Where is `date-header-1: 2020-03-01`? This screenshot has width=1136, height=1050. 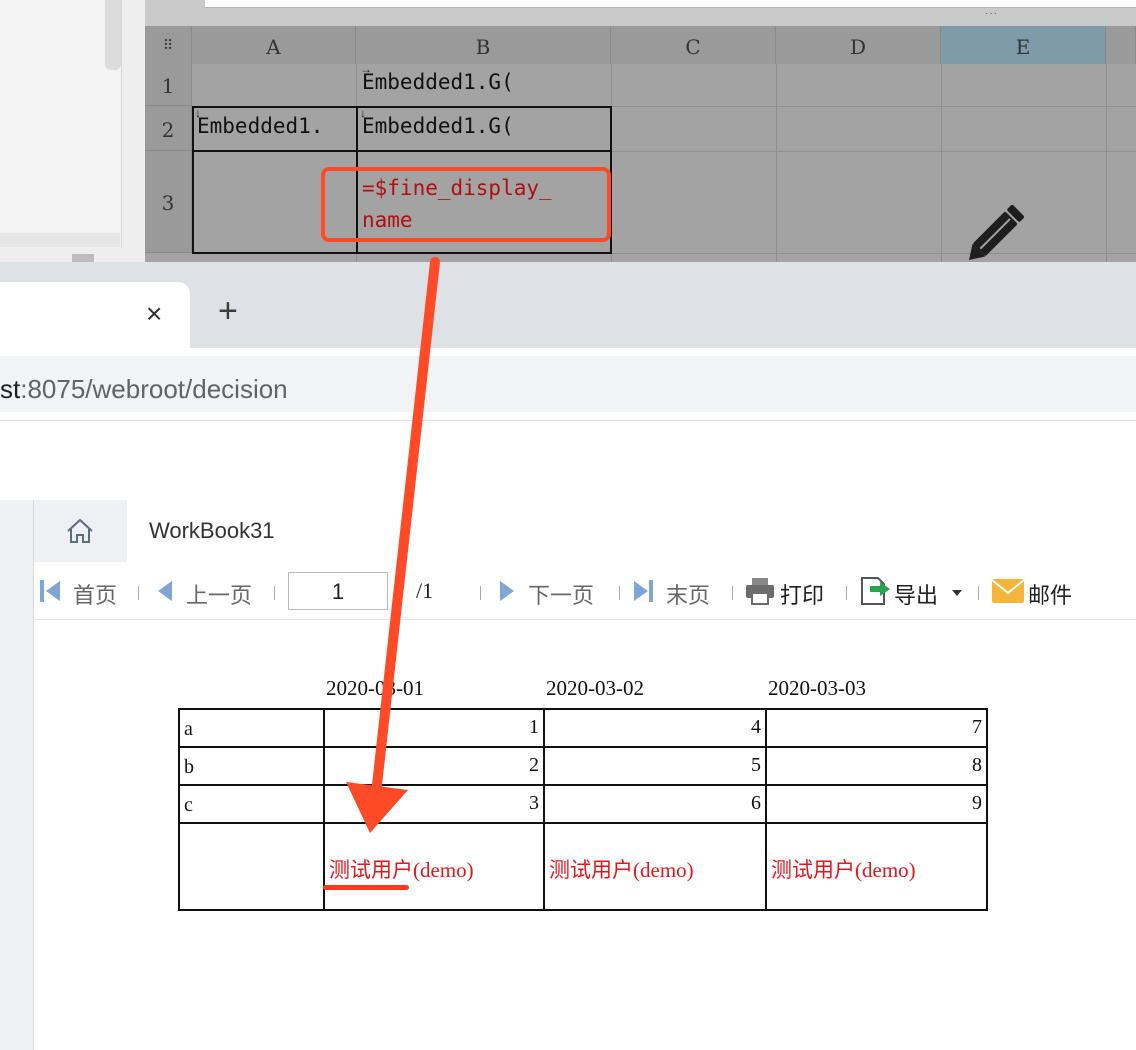 date-header-1: 2020-03-01 is located at coordinates (375, 688).